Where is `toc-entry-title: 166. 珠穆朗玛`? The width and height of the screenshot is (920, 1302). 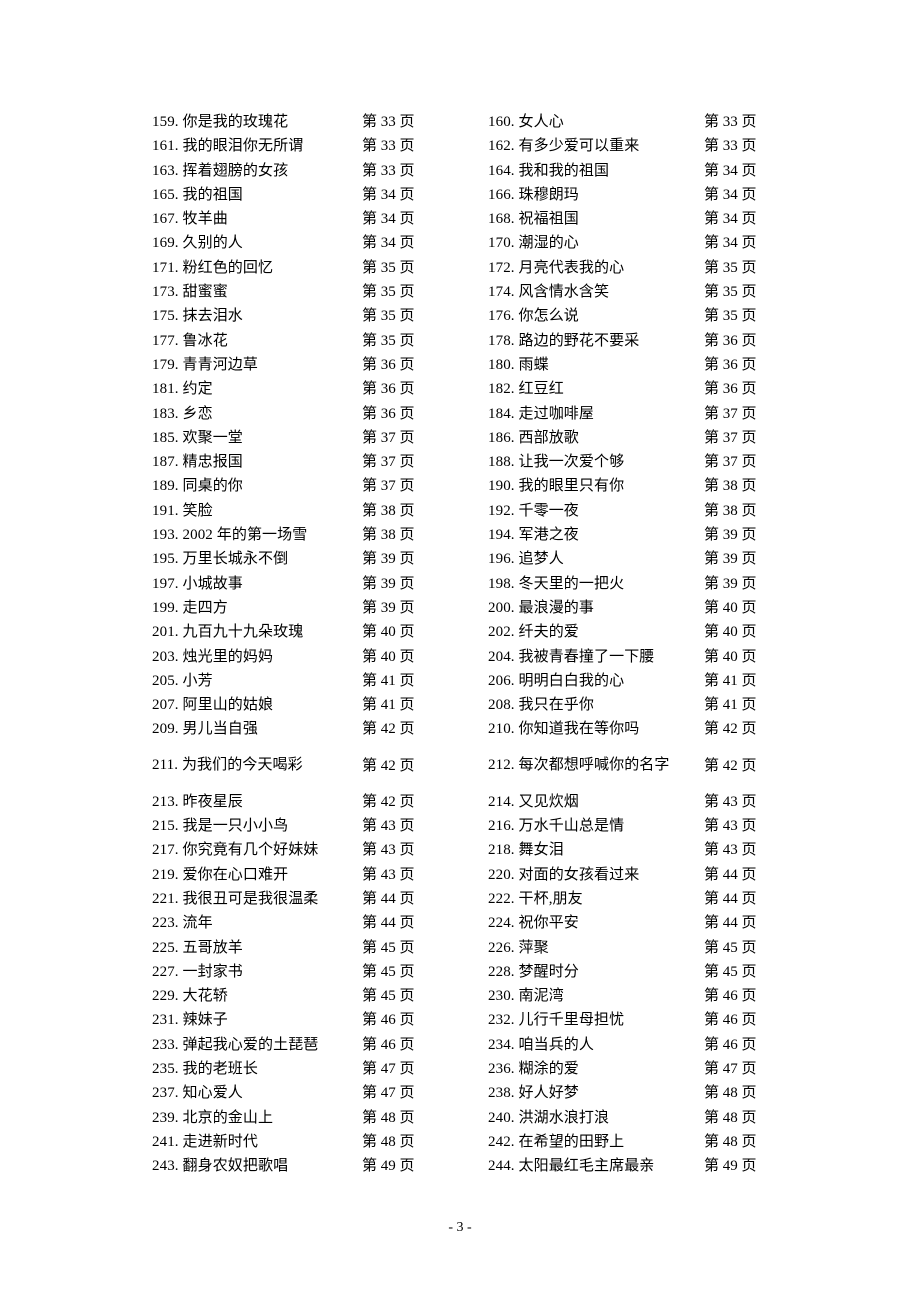 toc-entry-title: 166. 珠穆朗玛 is located at coordinates (533, 194).